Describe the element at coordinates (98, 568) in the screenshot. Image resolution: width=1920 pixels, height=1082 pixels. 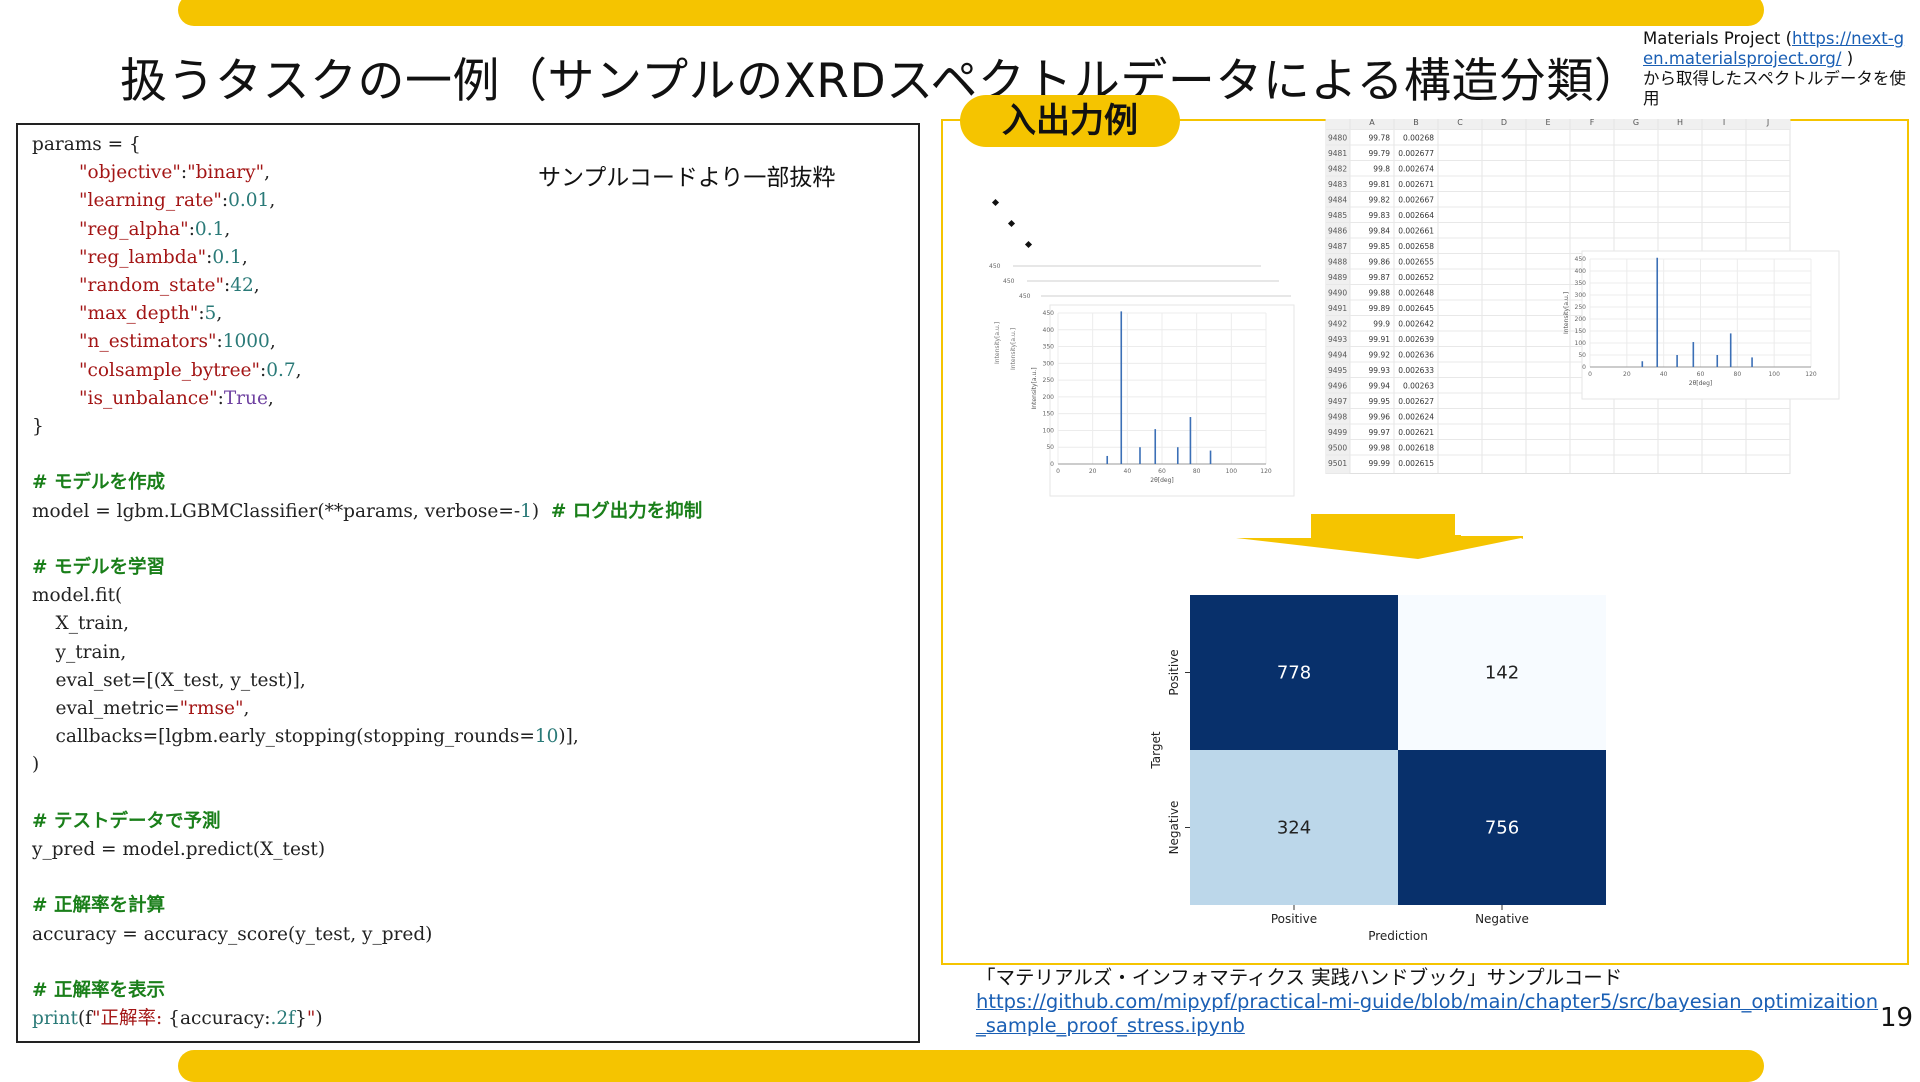
I see `code-comment: # モデルを学習` at that location.